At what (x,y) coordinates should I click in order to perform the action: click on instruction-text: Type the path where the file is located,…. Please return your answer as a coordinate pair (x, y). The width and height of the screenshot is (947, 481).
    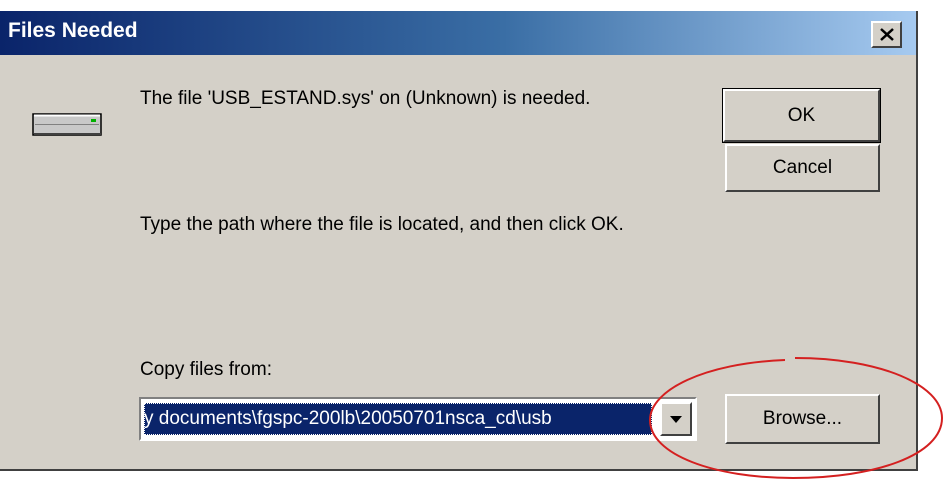
    Looking at the image, I should click on (382, 224).